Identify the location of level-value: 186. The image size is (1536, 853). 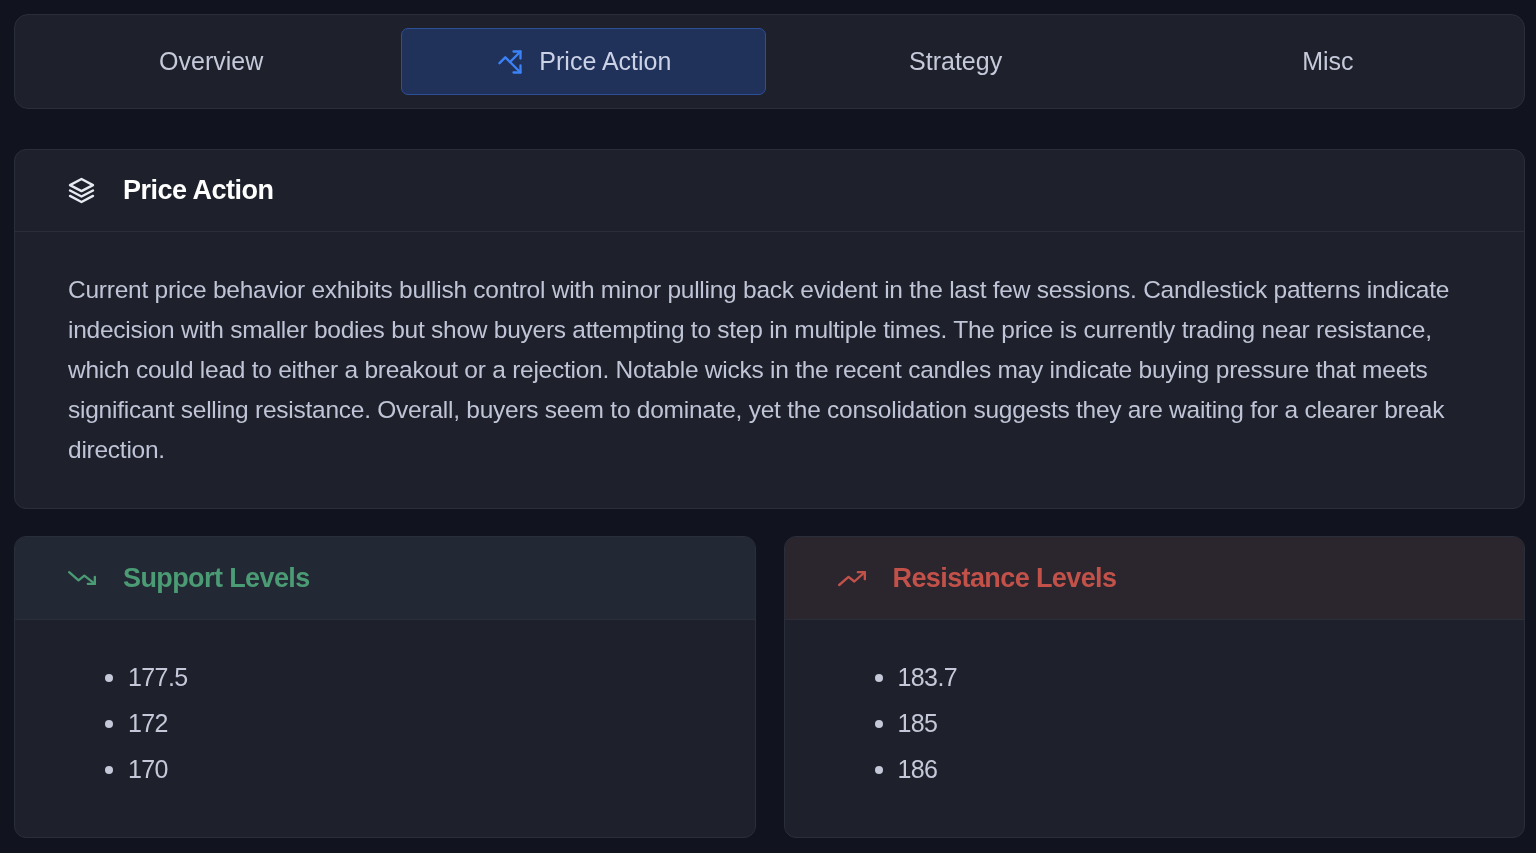
(917, 770).